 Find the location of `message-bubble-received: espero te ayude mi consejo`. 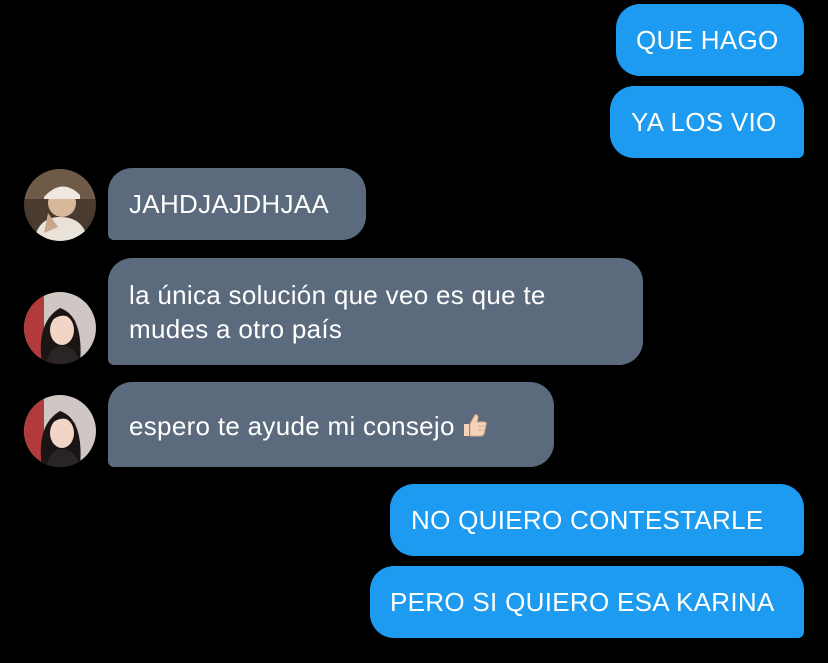

message-bubble-received: espero te ayude mi consejo is located at coordinates (331, 424).